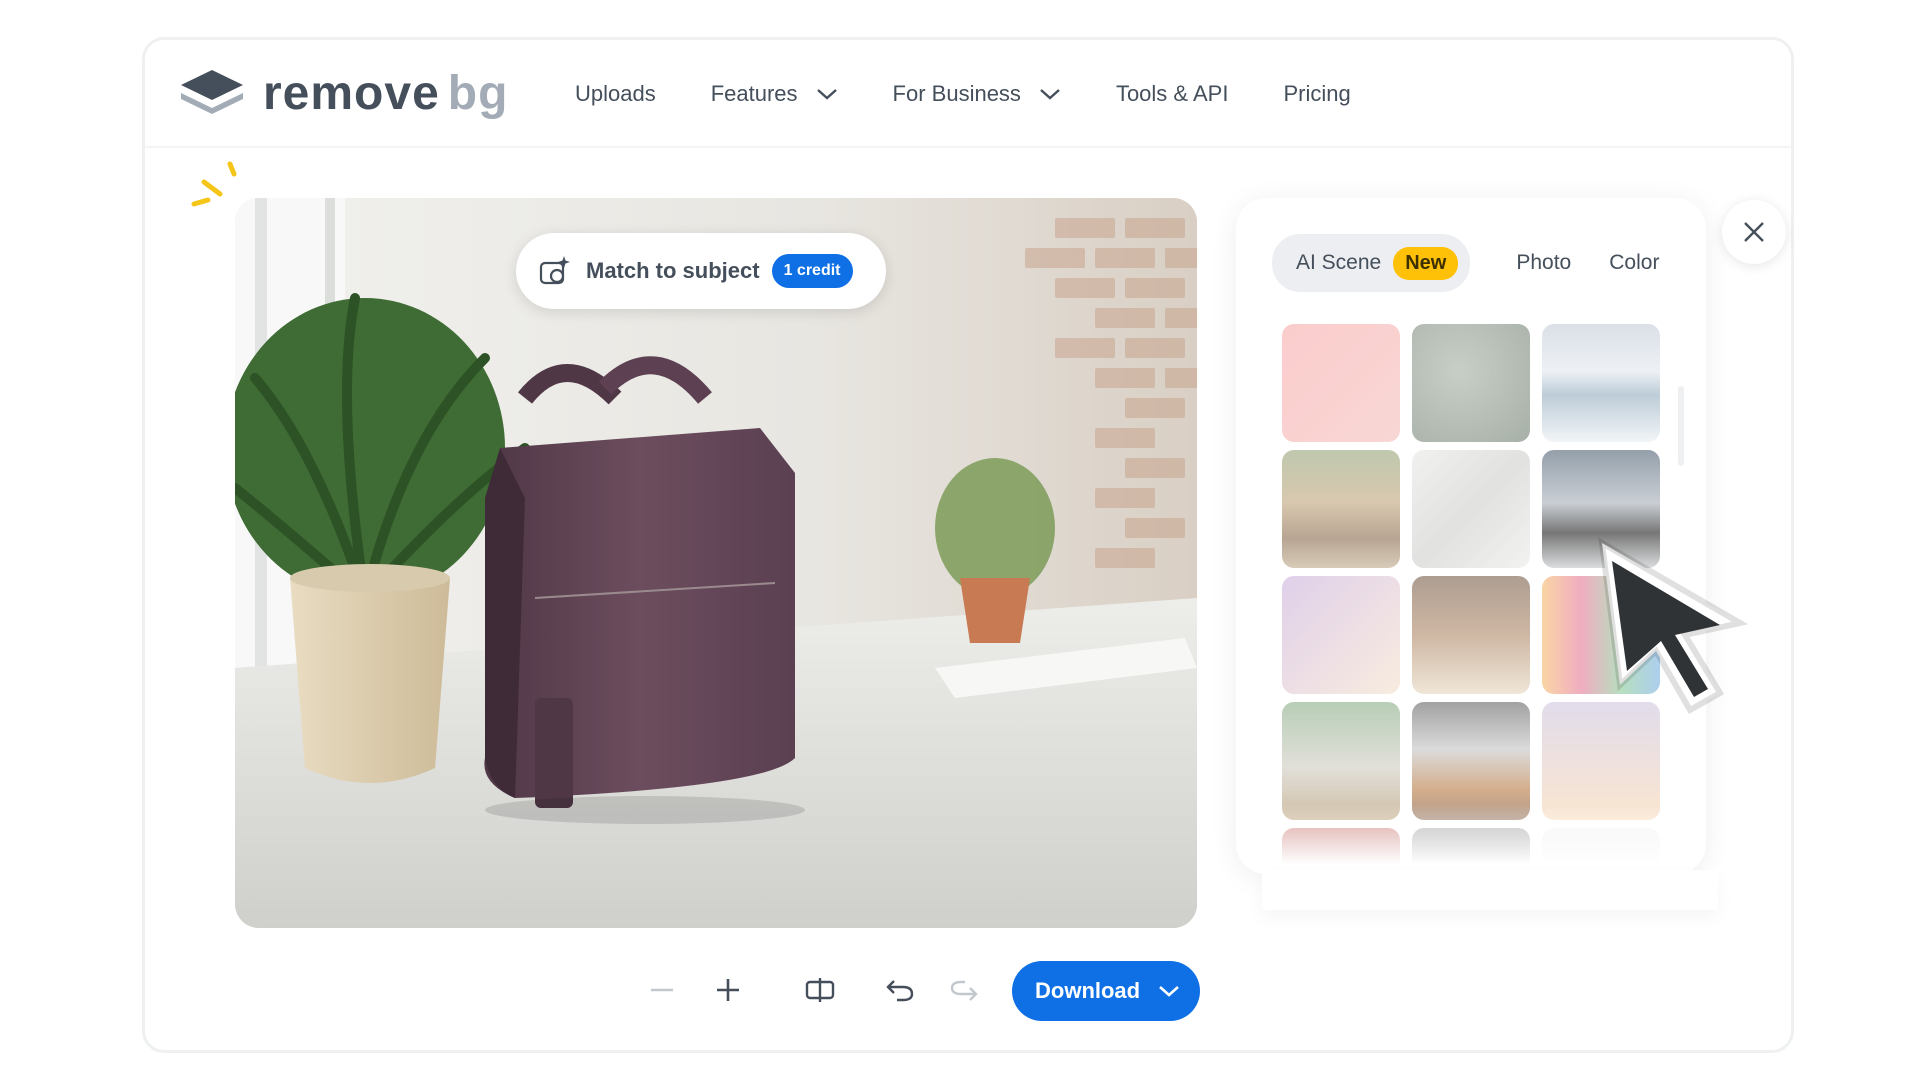 The height and width of the screenshot is (1080, 1920). I want to click on zoom-out-icon, so click(662, 990).